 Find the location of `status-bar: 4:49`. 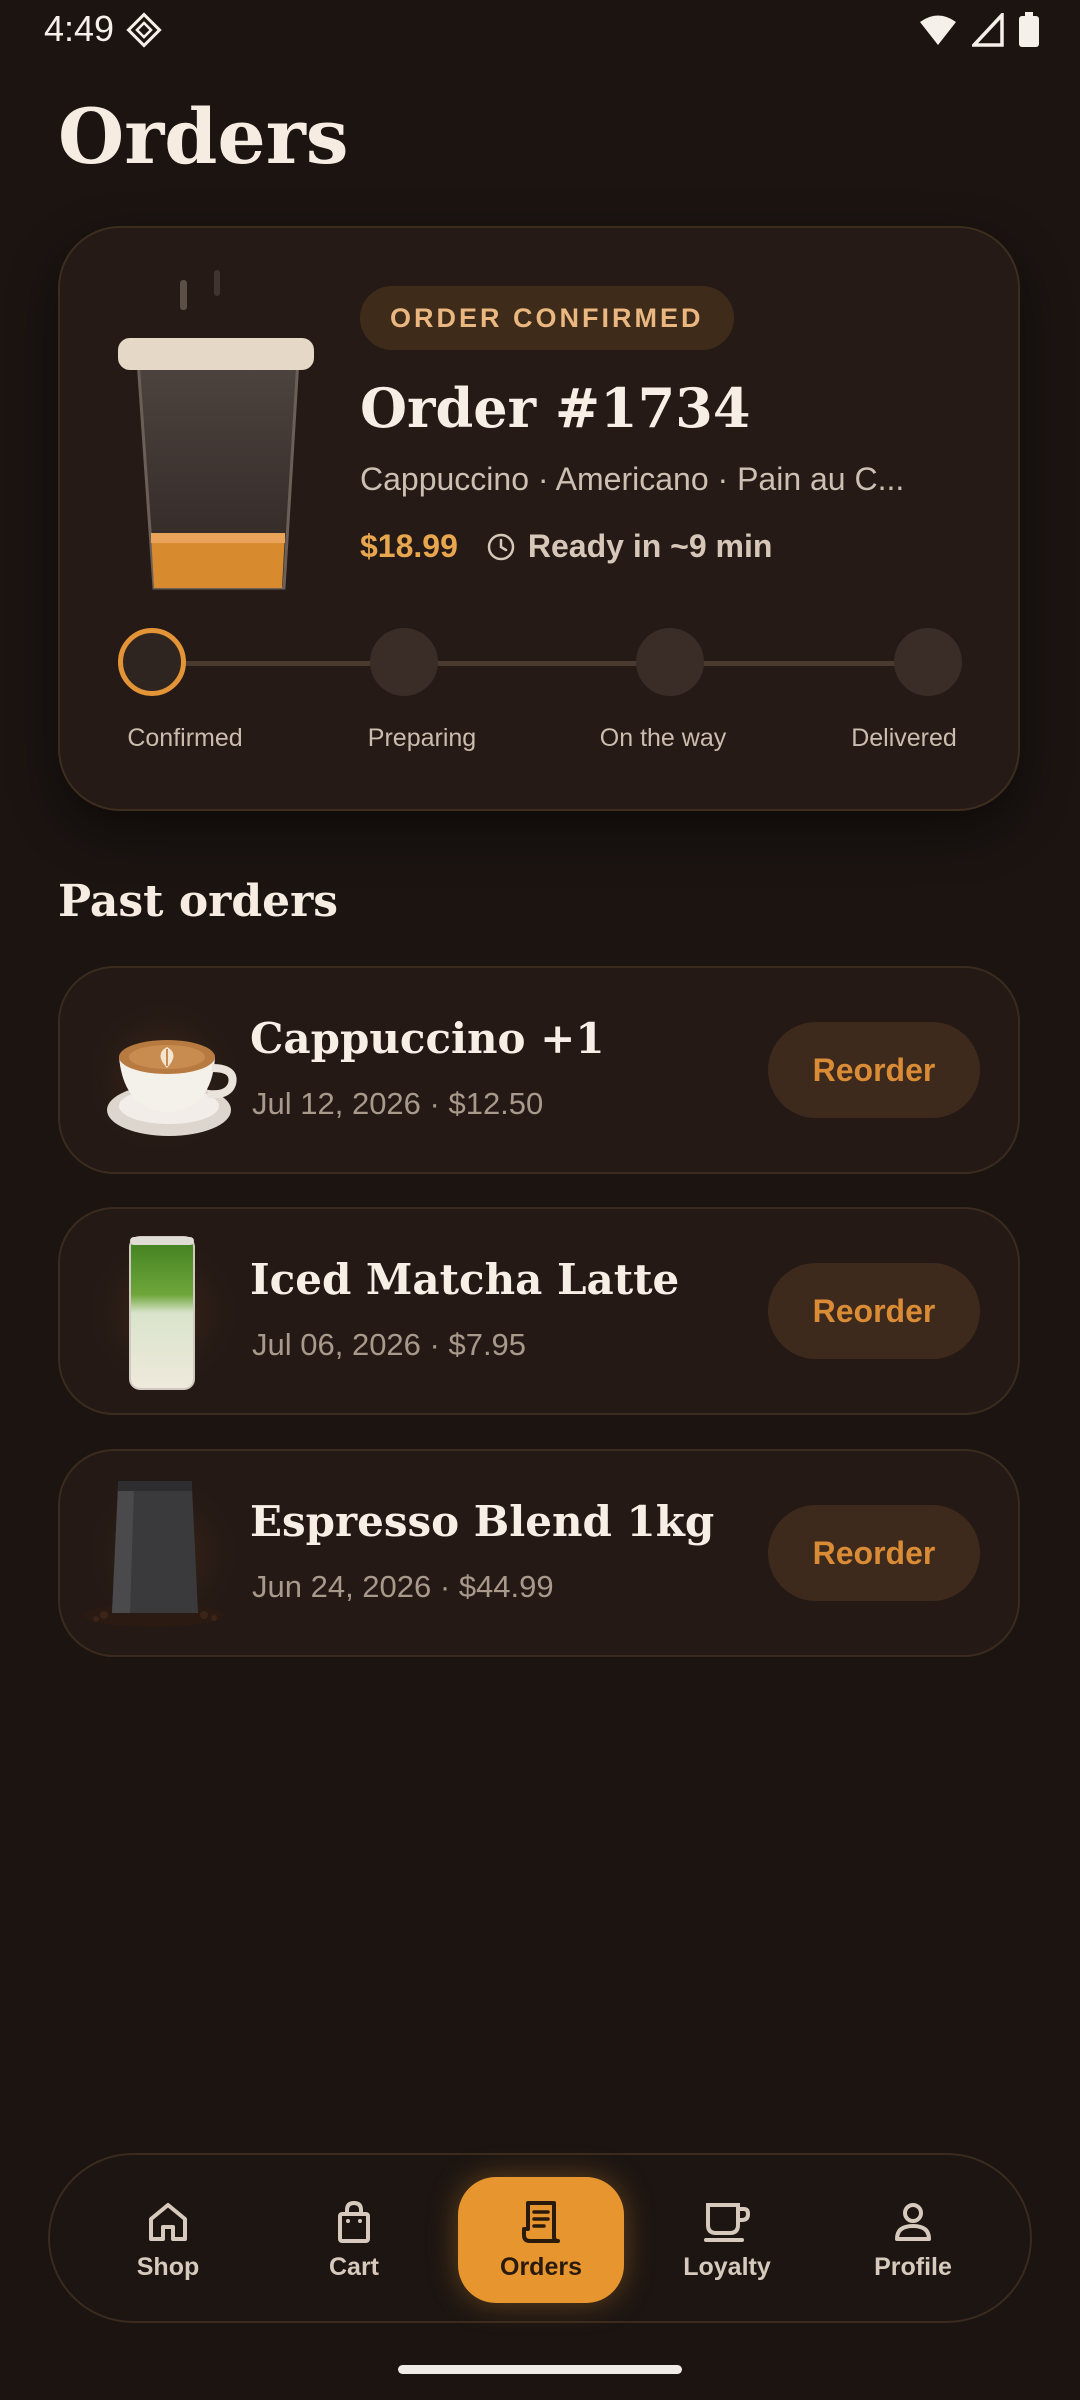

status-bar: 4:49 is located at coordinates (540, 31).